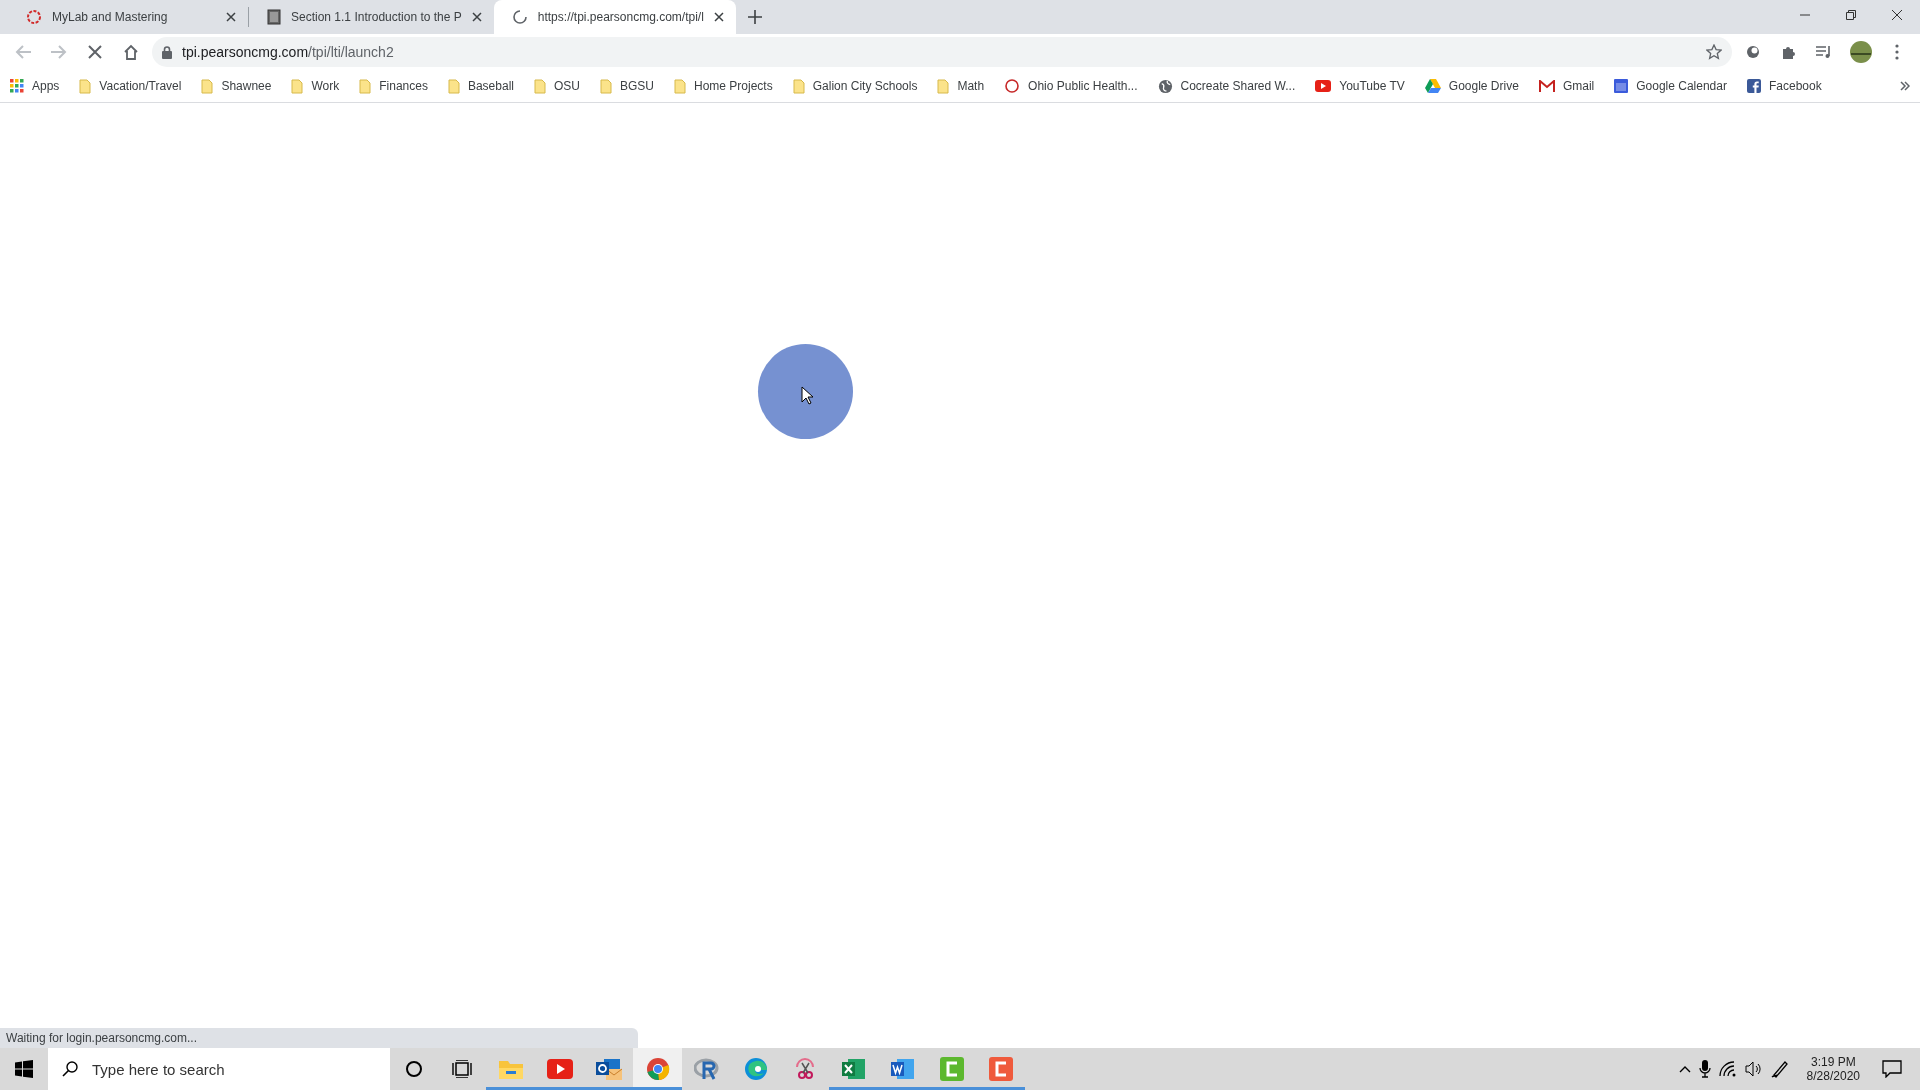  I want to click on bookmark: OSU, so click(556, 86).